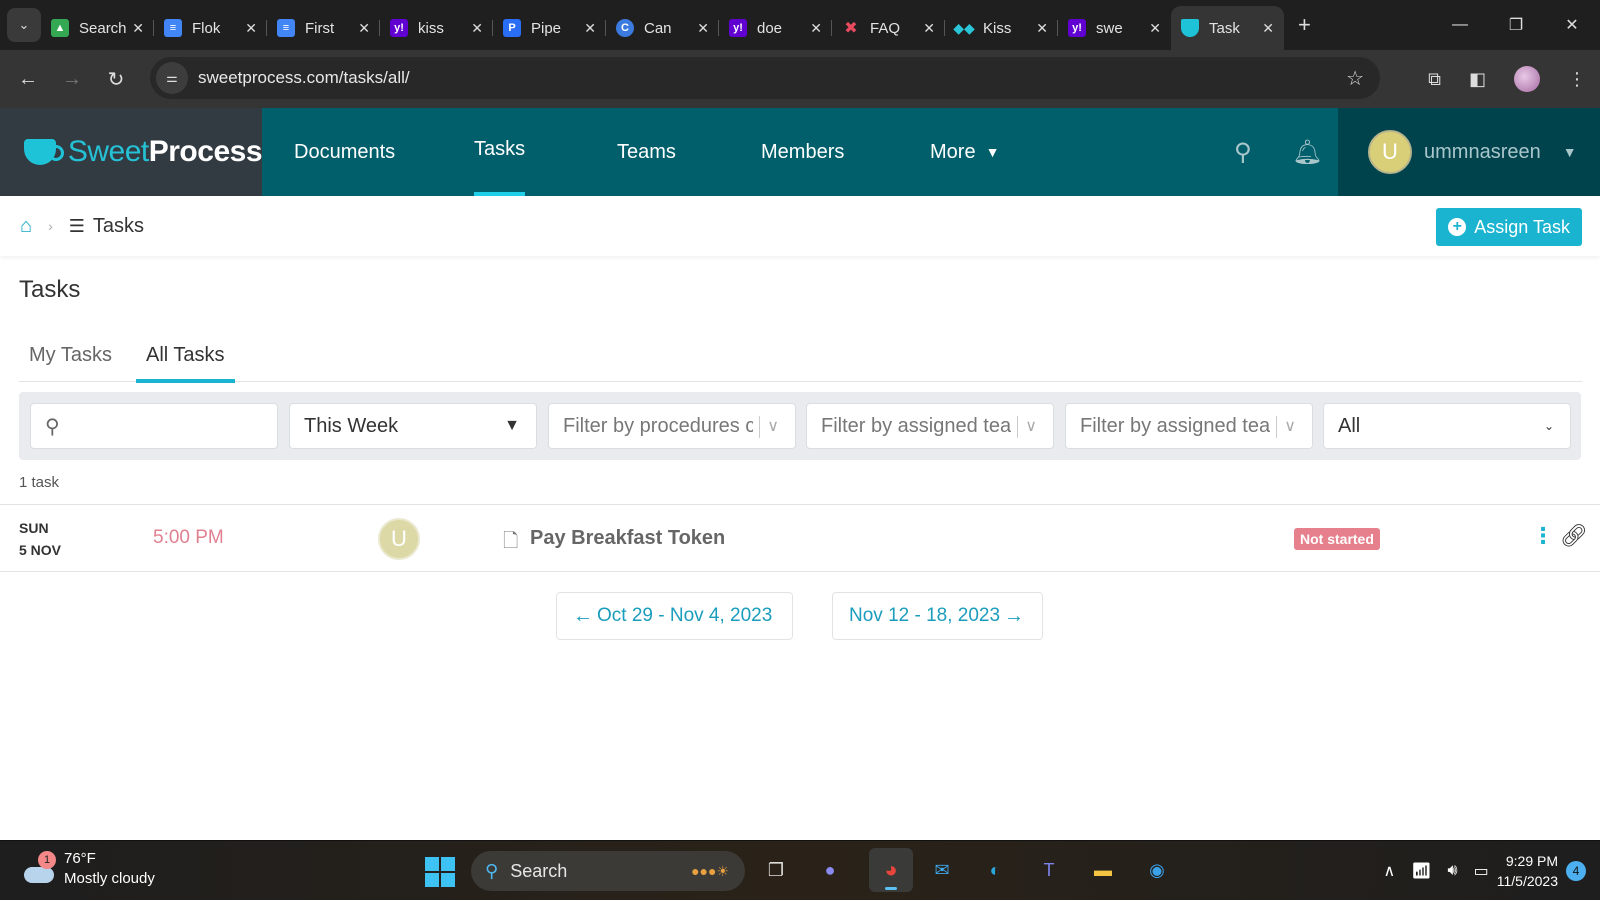 This screenshot has height=901, width=1600. I want to click on battery-icon: ▭, so click(1481, 871).